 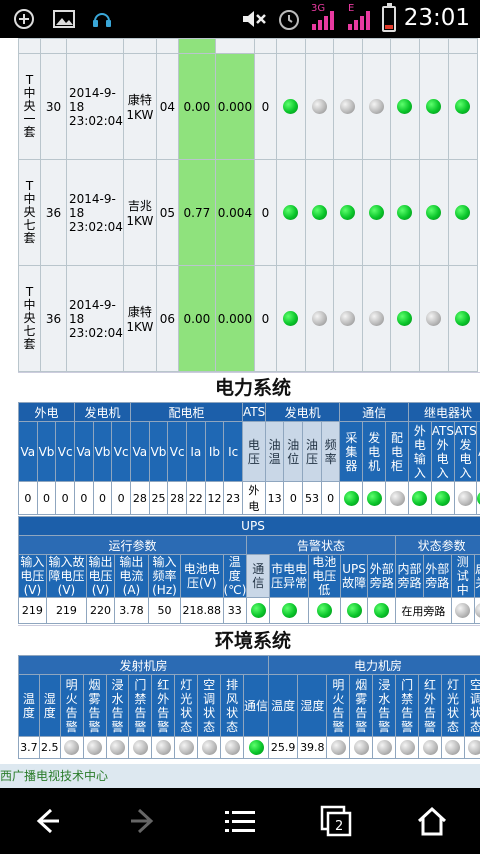 What do you see at coordinates (29, 747) in the screenshot?
I see `room1-temperature: 3.7` at bounding box center [29, 747].